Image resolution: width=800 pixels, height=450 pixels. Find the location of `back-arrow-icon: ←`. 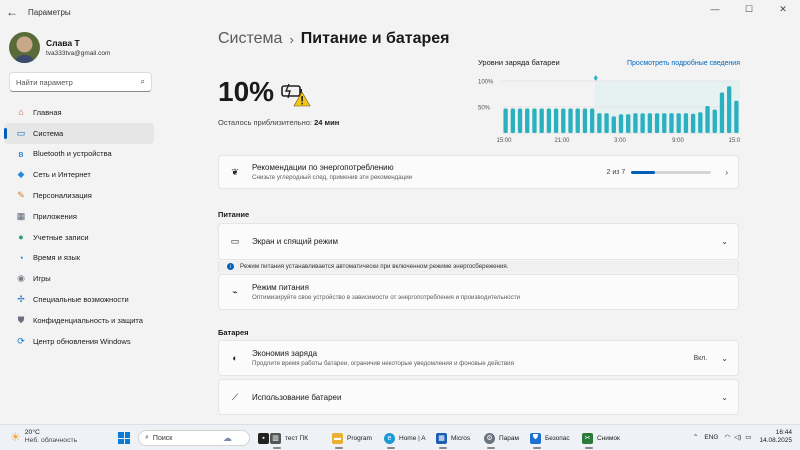

back-arrow-icon: ← is located at coordinates (12, 12).